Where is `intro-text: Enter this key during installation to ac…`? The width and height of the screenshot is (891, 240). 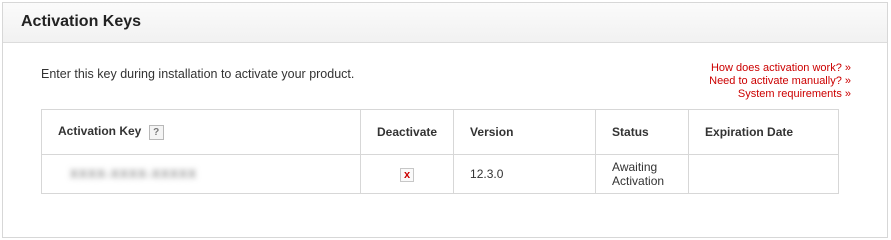 intro-text: Enter this key during installation to ac… is located at coordinates (198, 74).